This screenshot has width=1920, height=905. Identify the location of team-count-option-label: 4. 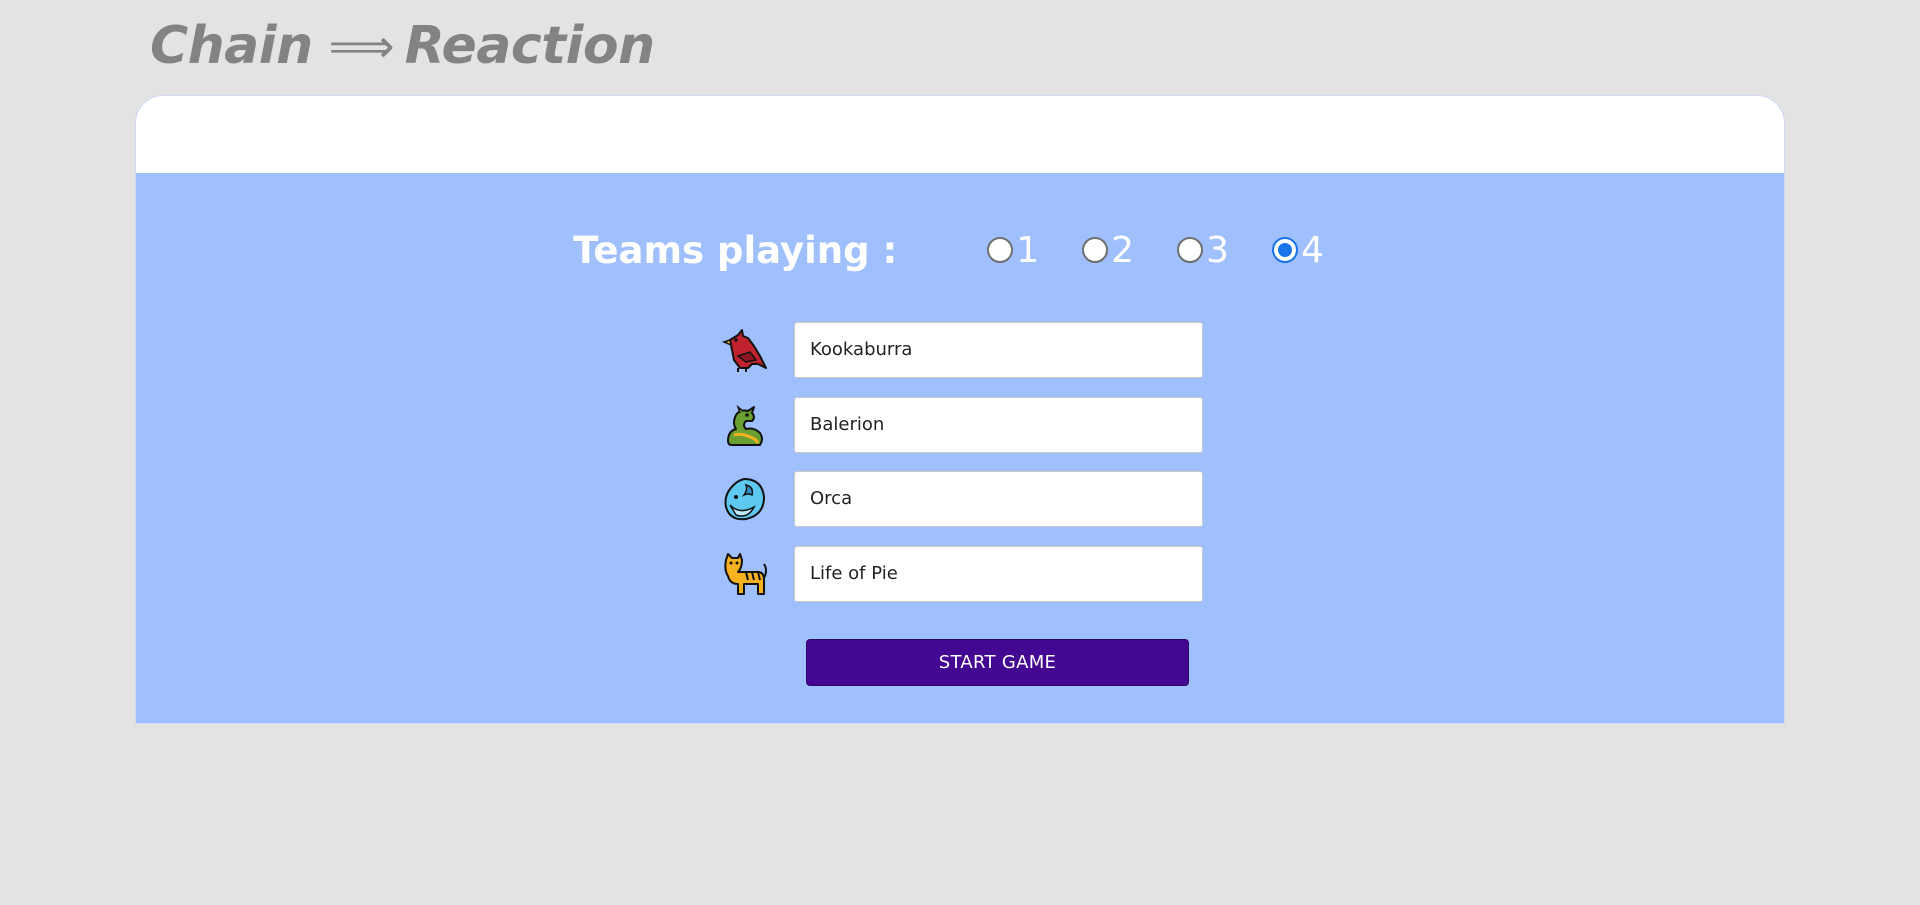
(1312, 250).